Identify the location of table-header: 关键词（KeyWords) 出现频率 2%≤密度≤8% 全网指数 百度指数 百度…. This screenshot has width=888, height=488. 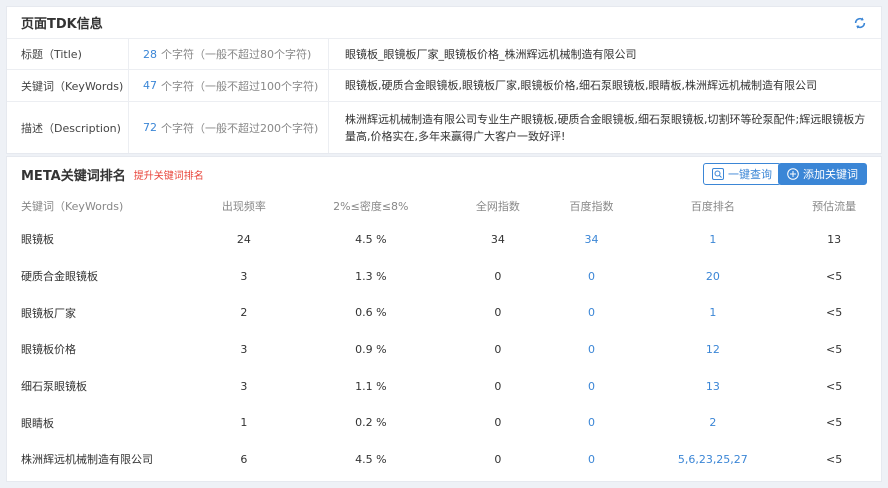
(444, 206).